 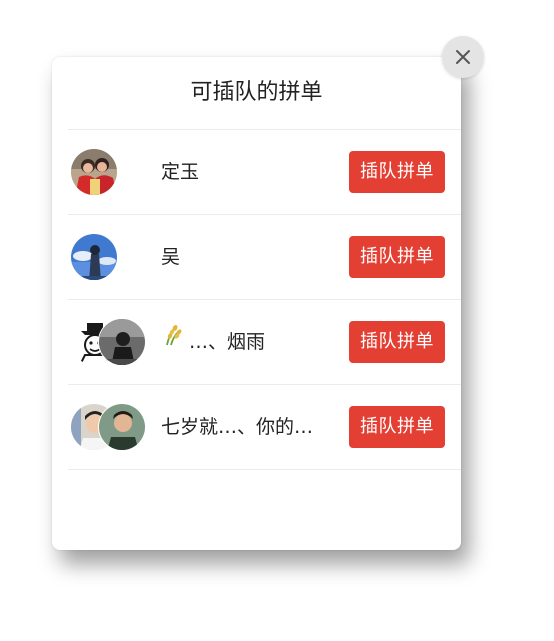 What do you see at coordinates (264, 171) in the screenshot?
I see `list-item: 定玉 插队拼单` at bounding box center [264, 171].